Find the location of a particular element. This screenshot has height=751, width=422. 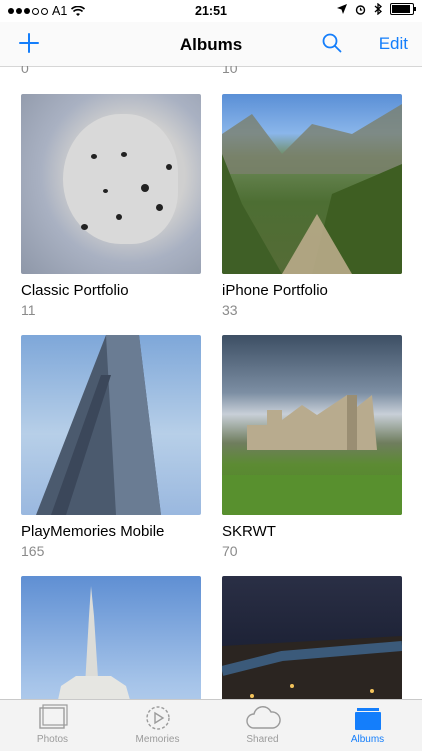

tab-albums: Albums is located at coordinates (367, 724).